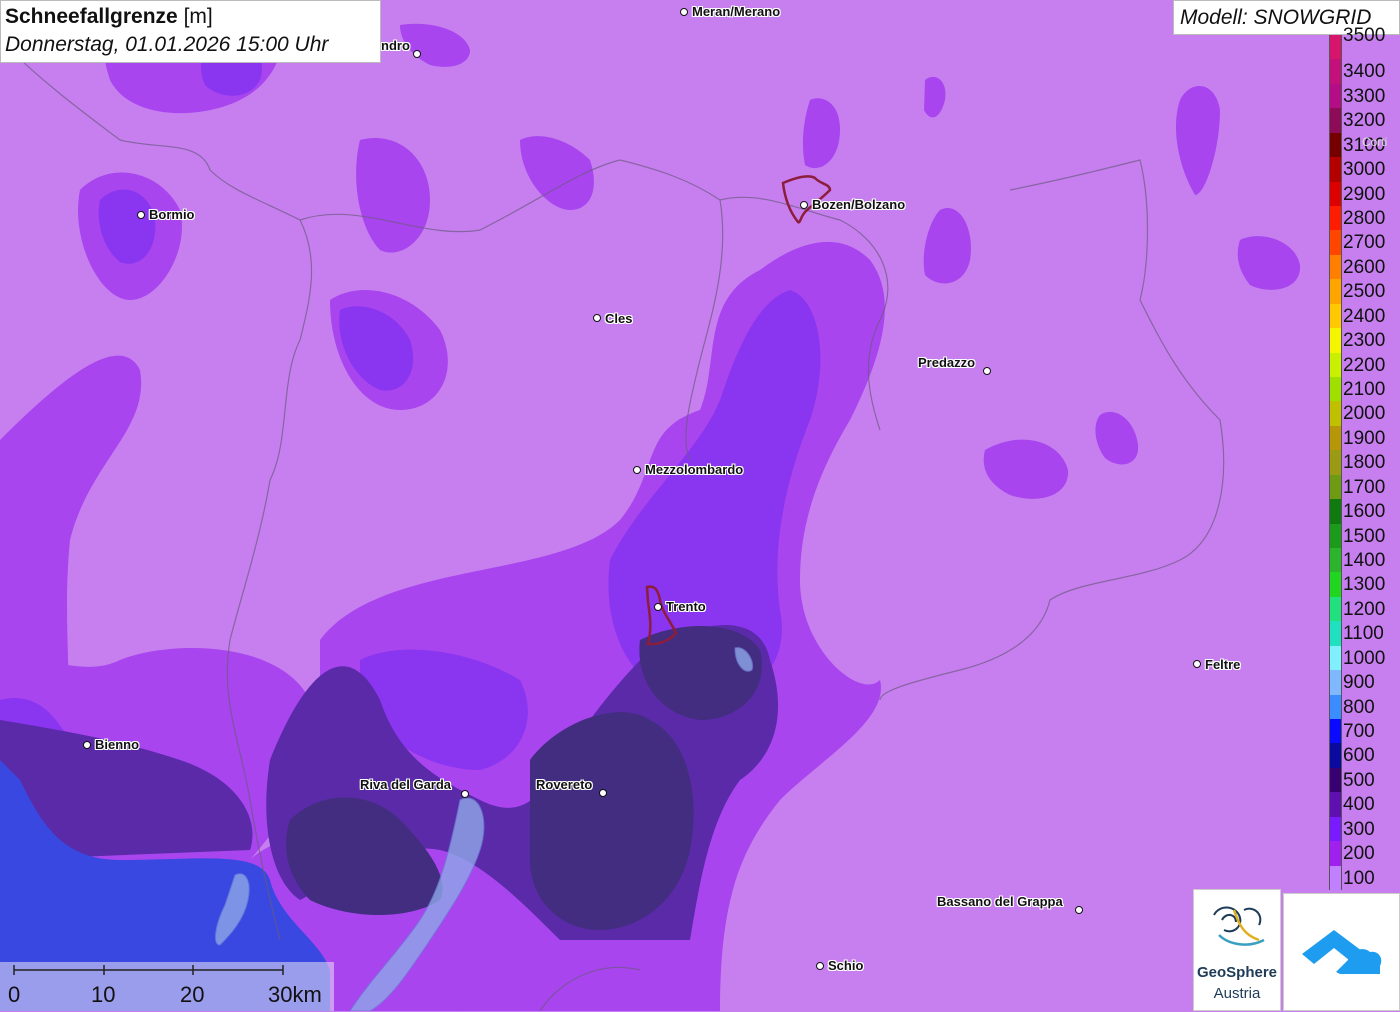 This screenshot has height=1012, width=1400. Describe the element at coordinates (1359, 878) in the screenshot. I see `legend-label: 100` at that location.